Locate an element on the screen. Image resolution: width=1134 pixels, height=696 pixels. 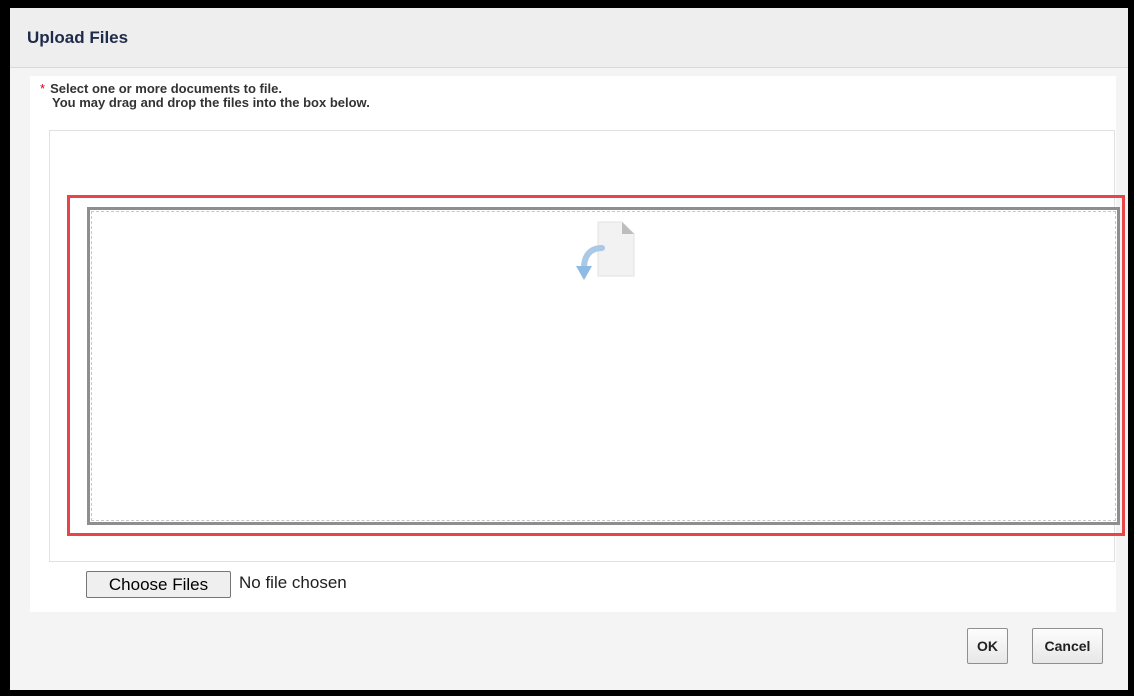
ok-button: OK is located at coordinates (987, 646).